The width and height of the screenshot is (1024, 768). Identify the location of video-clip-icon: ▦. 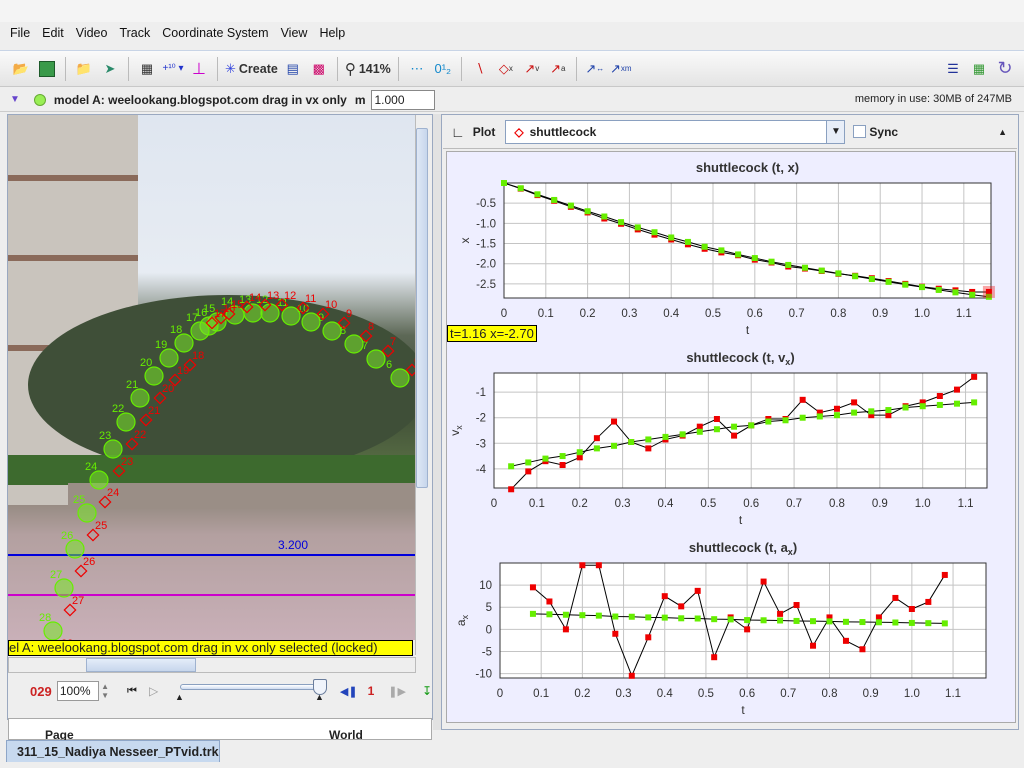
(147, 69).